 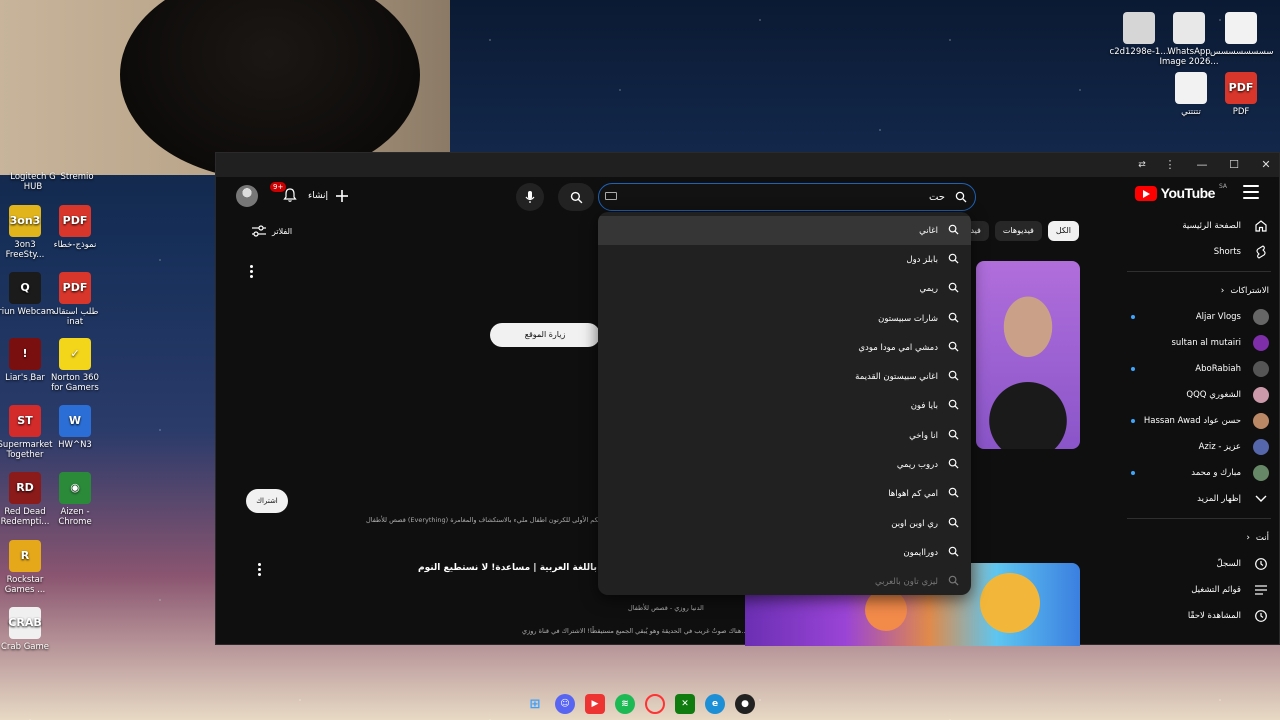 What do you see at coordinates (747, 165) in the screenshot?
I see `browser-titlebar: ✕ ☐ — ⋮ ⇄` at bounding box center [747, 165].